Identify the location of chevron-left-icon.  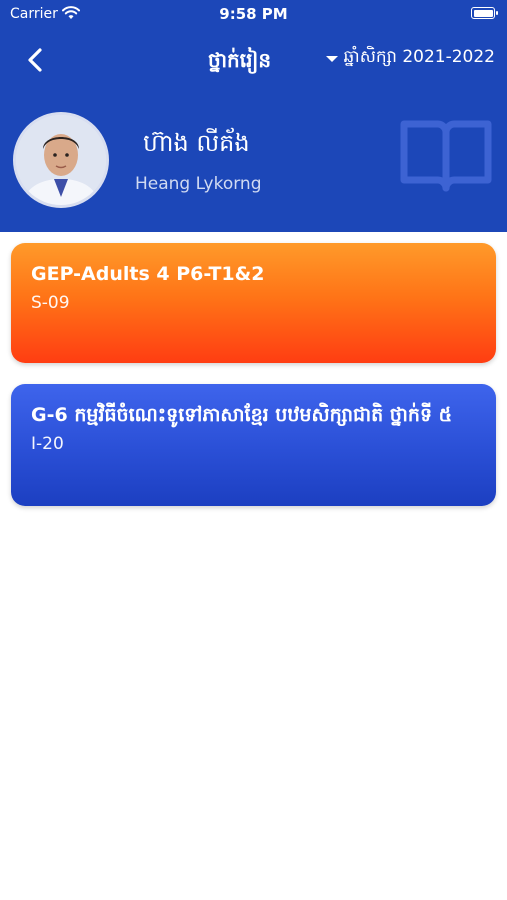
(36, 60).